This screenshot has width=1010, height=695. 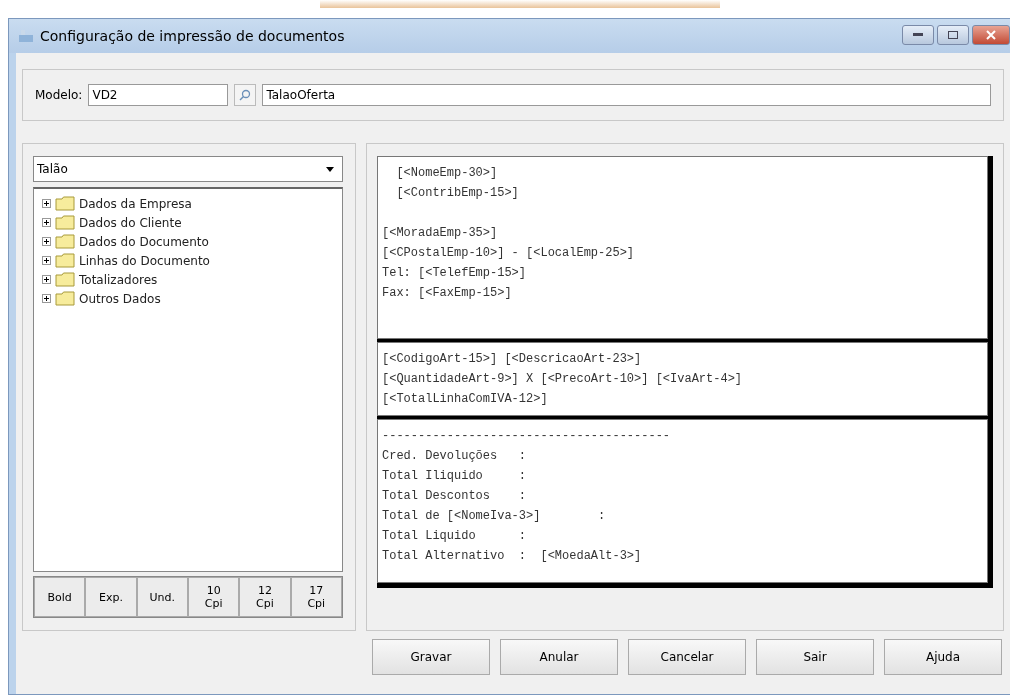 I want to click on maximize-button, so click(x=953, y=35).